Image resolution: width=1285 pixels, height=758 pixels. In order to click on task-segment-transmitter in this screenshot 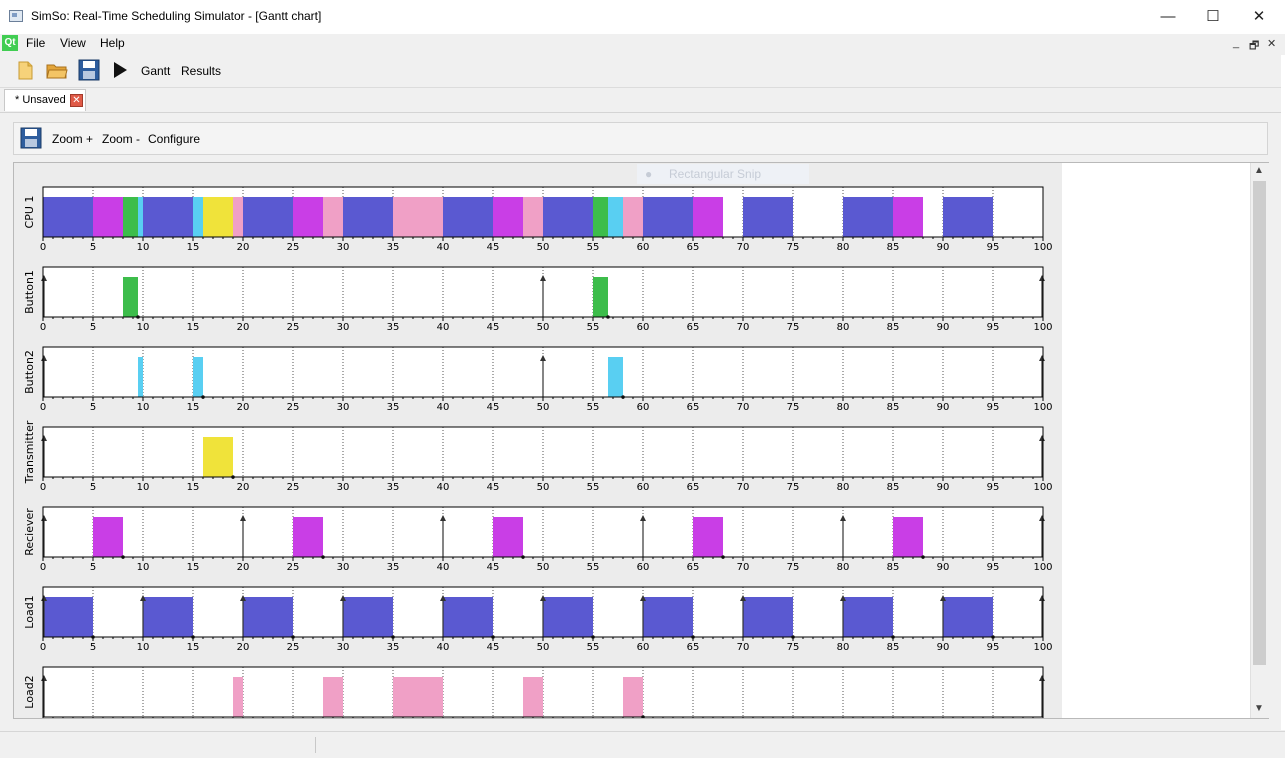, I will do `click(218, 217)`.